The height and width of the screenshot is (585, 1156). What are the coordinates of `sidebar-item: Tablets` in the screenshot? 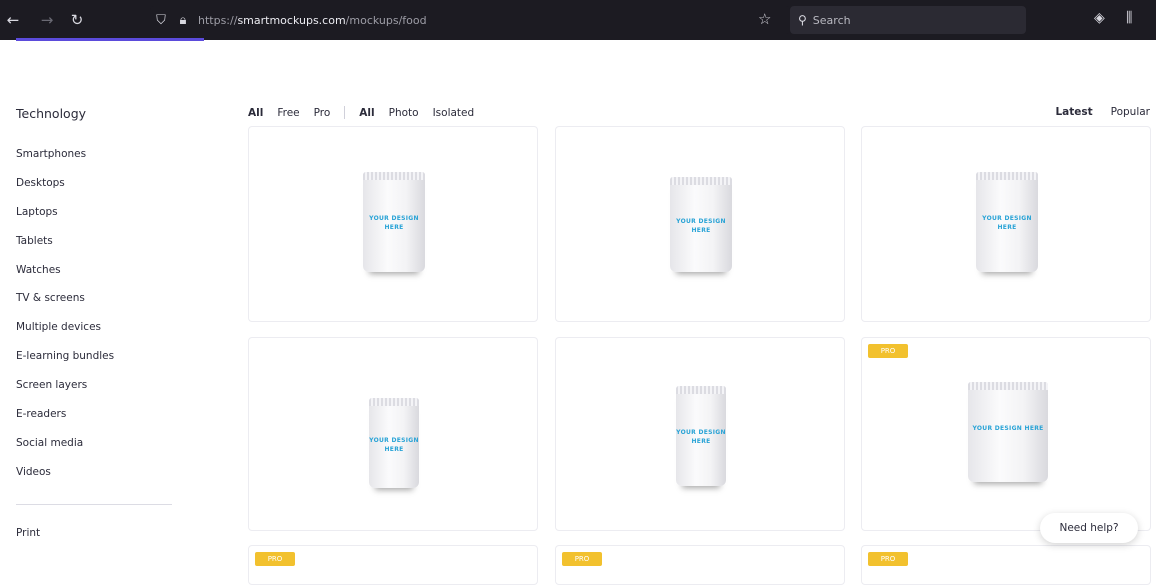 It's located at (101, 248).